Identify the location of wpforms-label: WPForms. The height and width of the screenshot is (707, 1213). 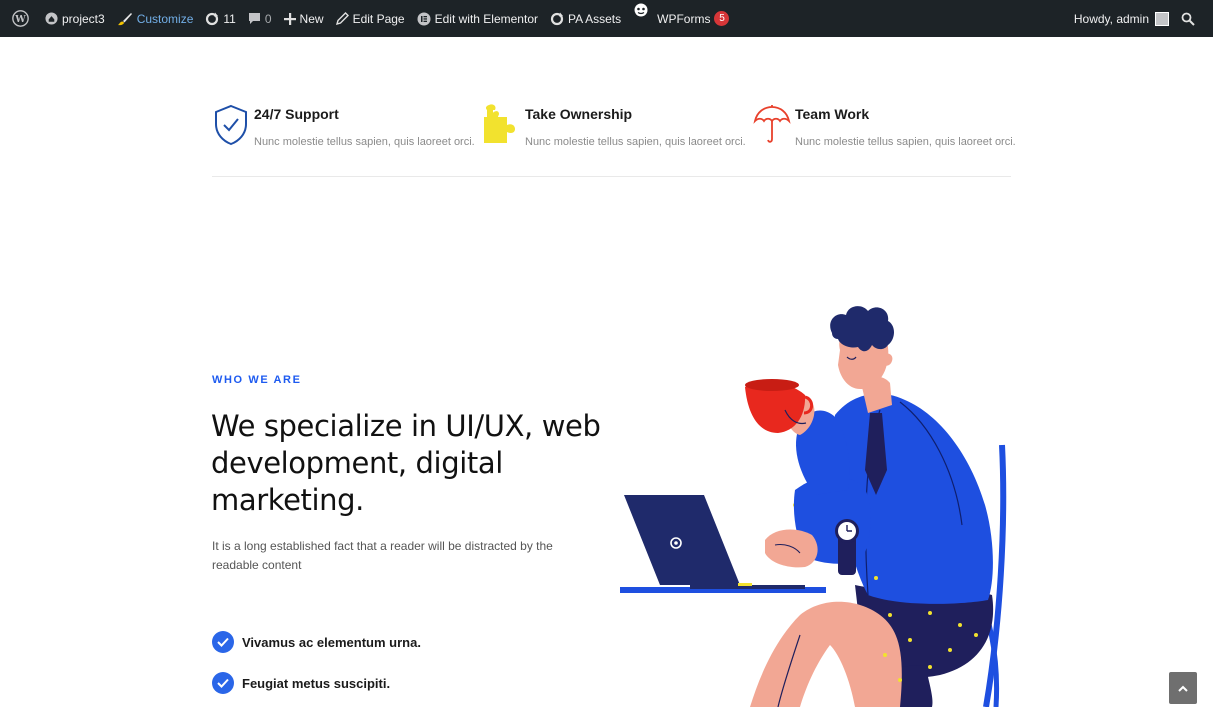
(684, 18).